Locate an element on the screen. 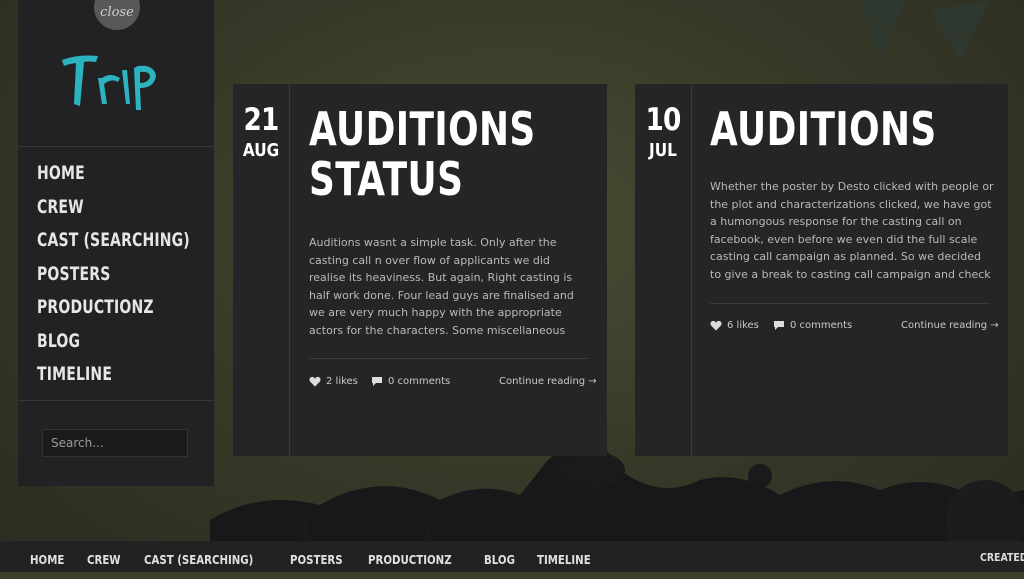 Image resolution: width=1024 pixels, height=579 pixels. sidebar-item-blog: BLOG is located at coordinates (113, 343).